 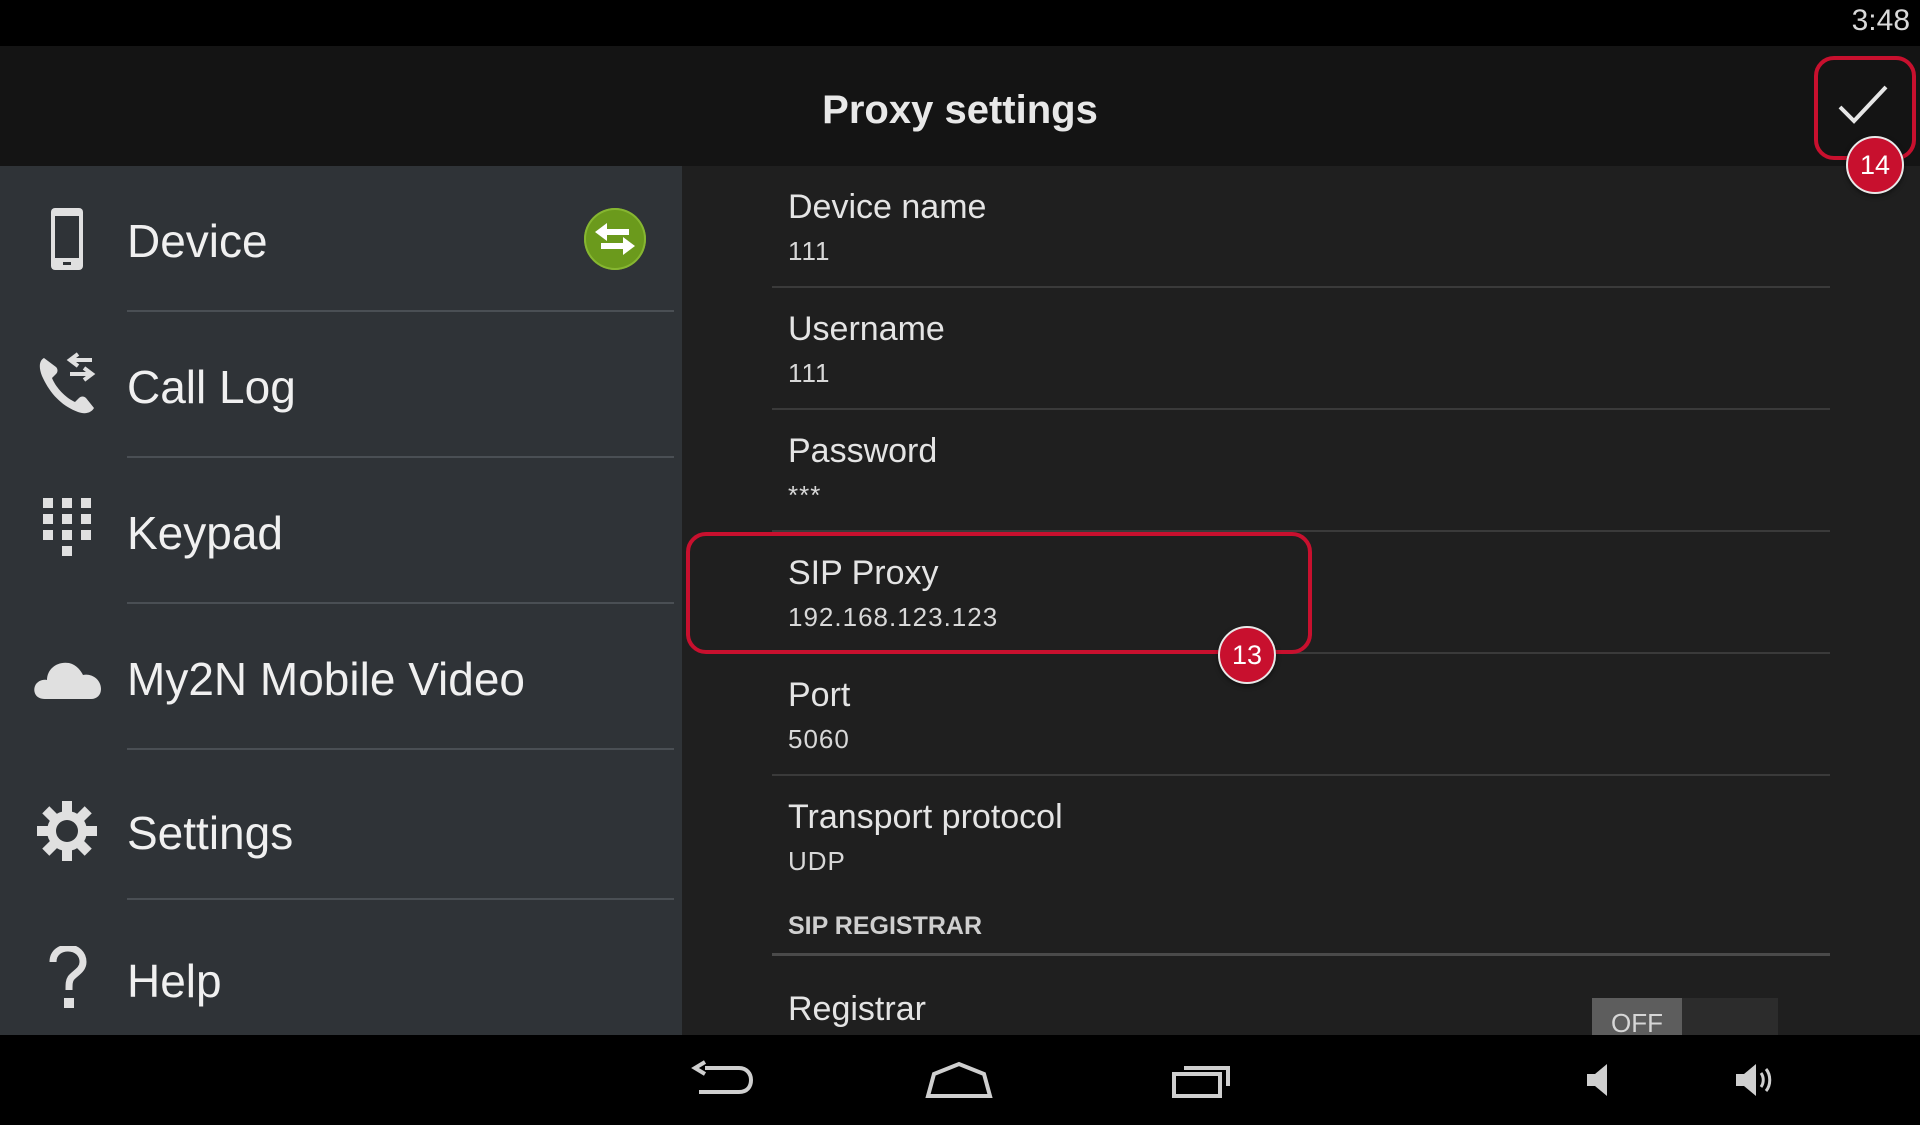 I want to click on call-log-icon, so click(x=67, y=385).